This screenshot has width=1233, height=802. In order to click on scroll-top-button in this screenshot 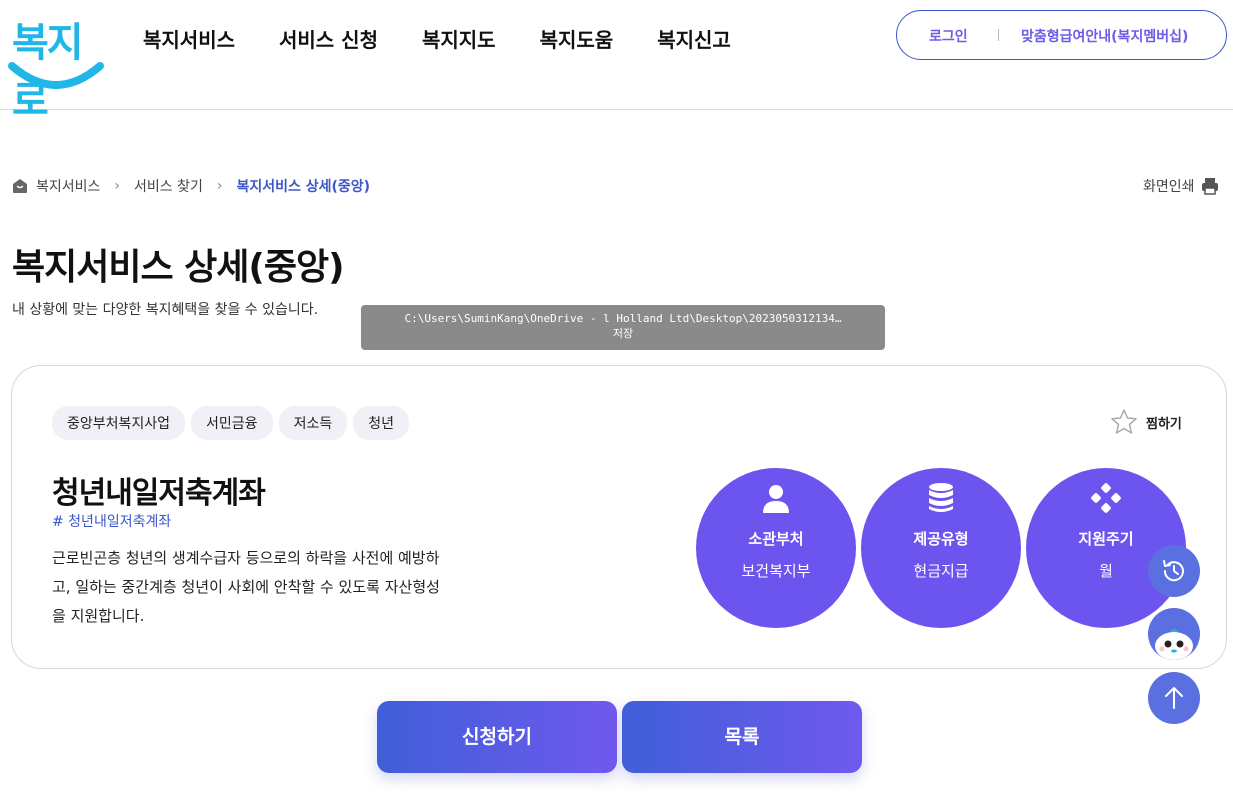, I will do `click(1174, 698)`.